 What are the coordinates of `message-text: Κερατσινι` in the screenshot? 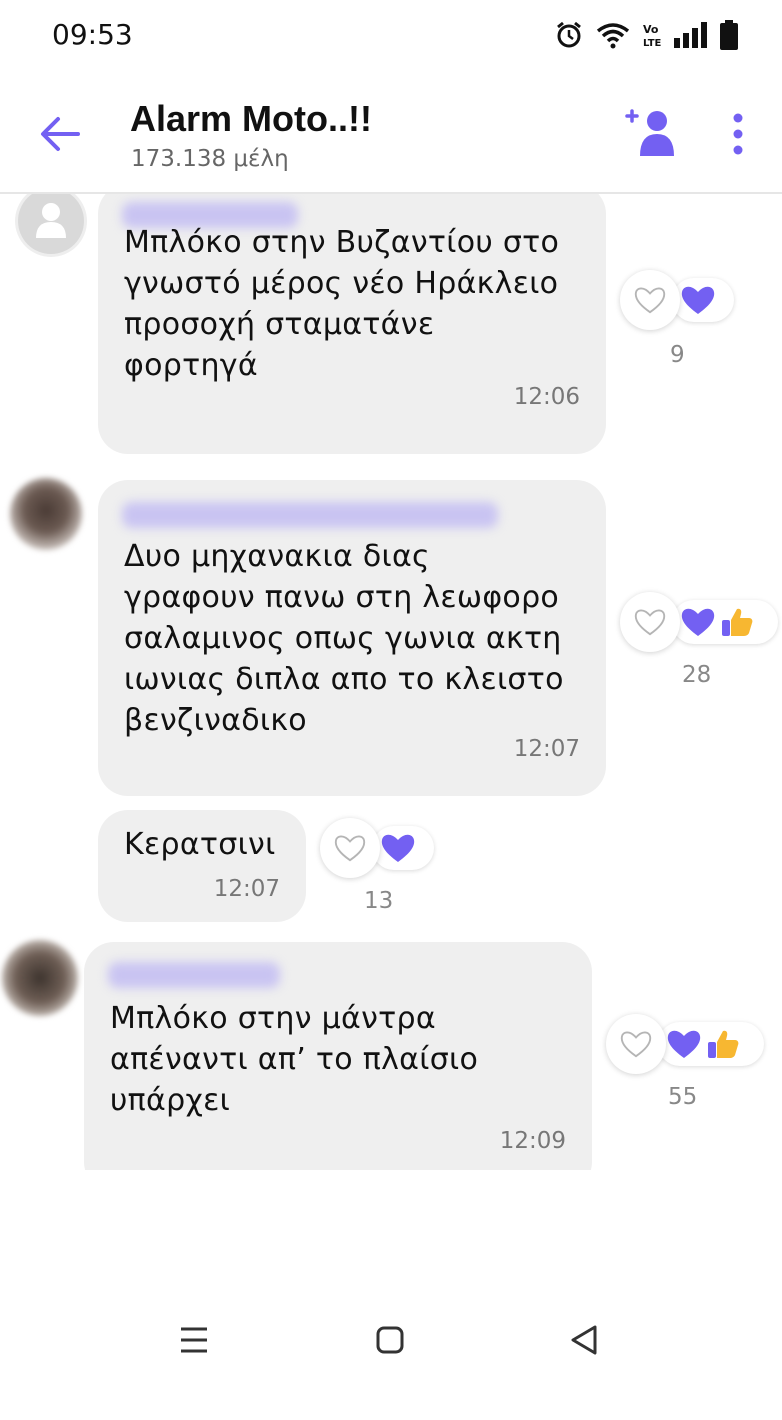 It's located at (200, 844).